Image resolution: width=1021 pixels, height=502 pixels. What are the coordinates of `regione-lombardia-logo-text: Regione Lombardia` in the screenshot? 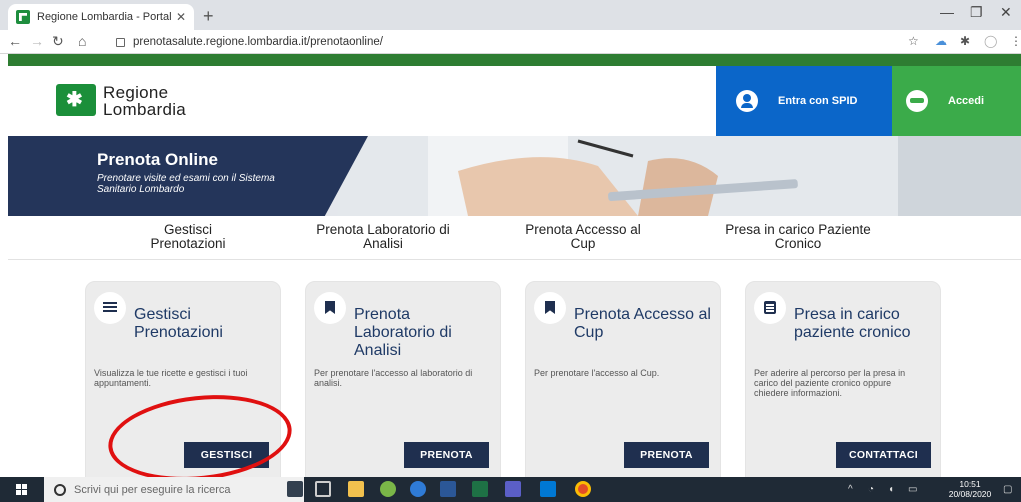 It's located at (144, 101).